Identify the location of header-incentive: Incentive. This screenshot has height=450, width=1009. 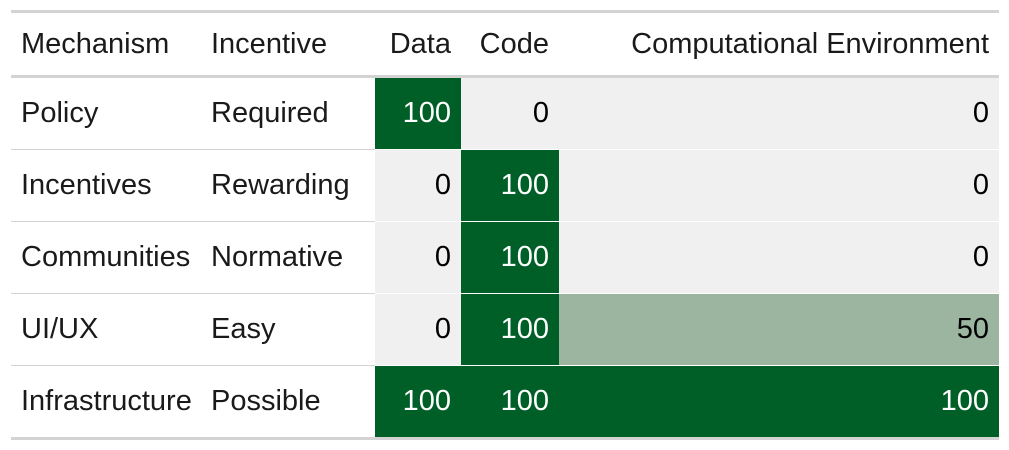
(288, 44).